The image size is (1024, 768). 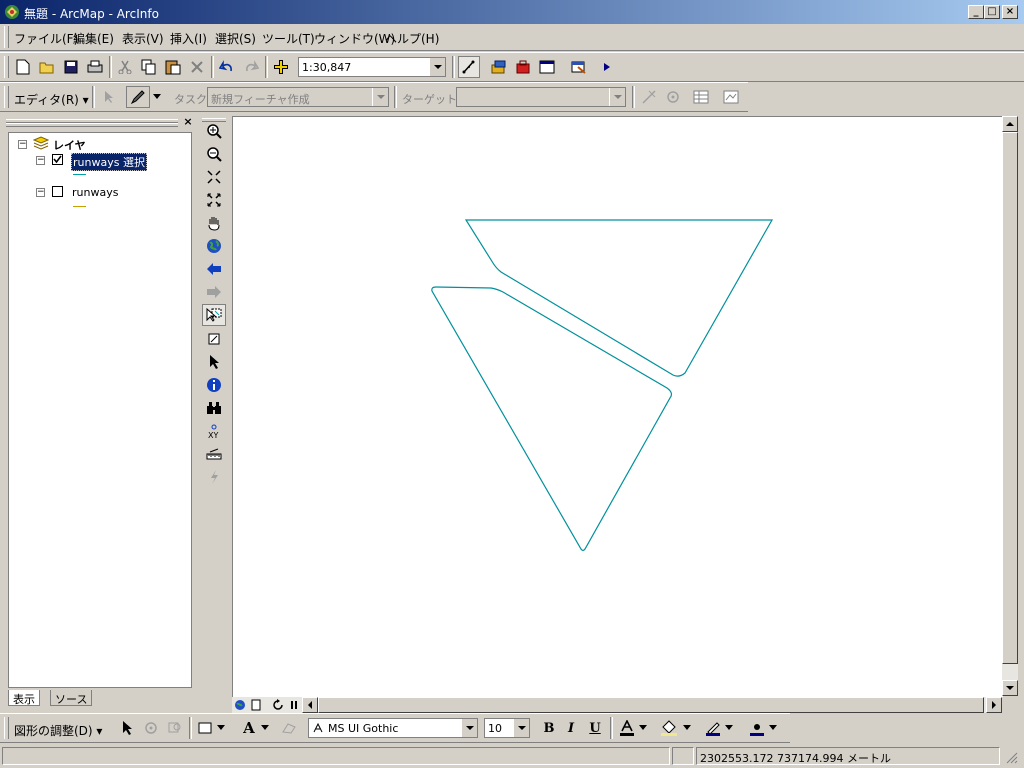 What do you see at coordinates (205, 728) in the screenshot?
I see `rectangle-tool-icon` at bounding box center [205, 728].